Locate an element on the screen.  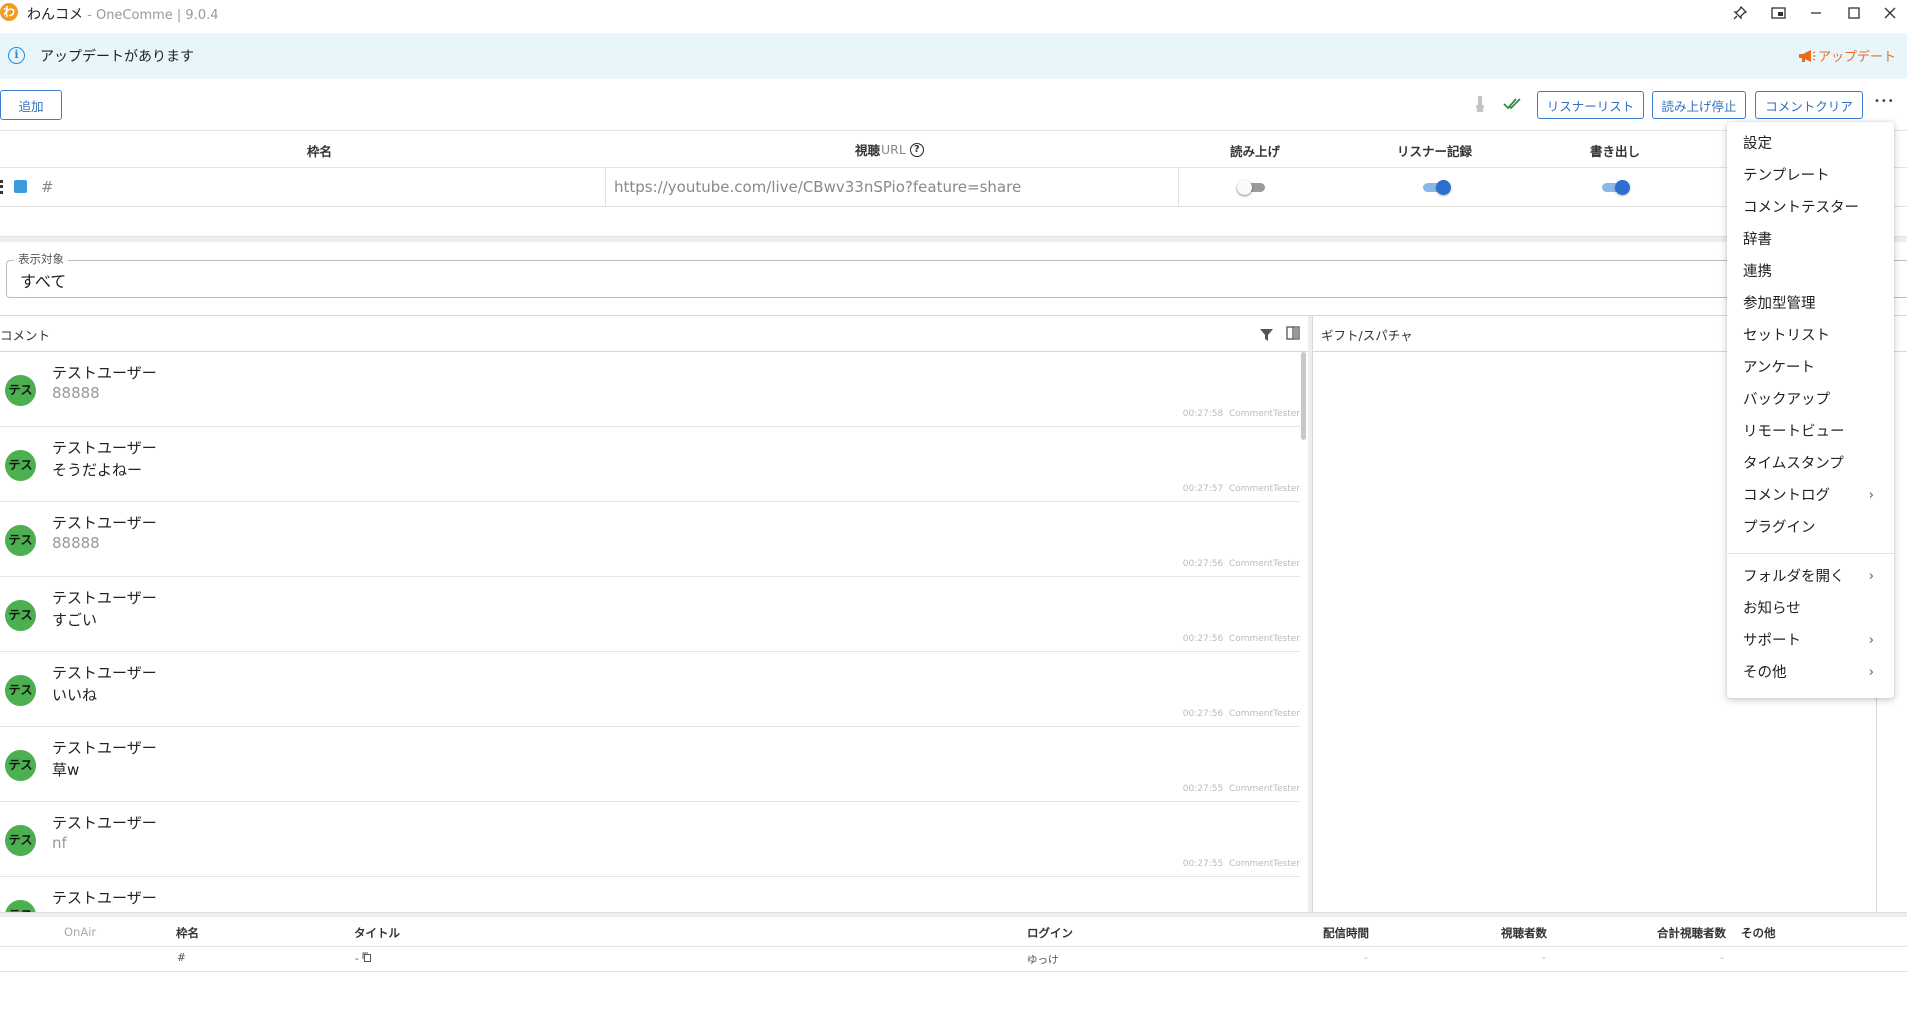
listener-record-toggle is located at coordinates (1436, 187).